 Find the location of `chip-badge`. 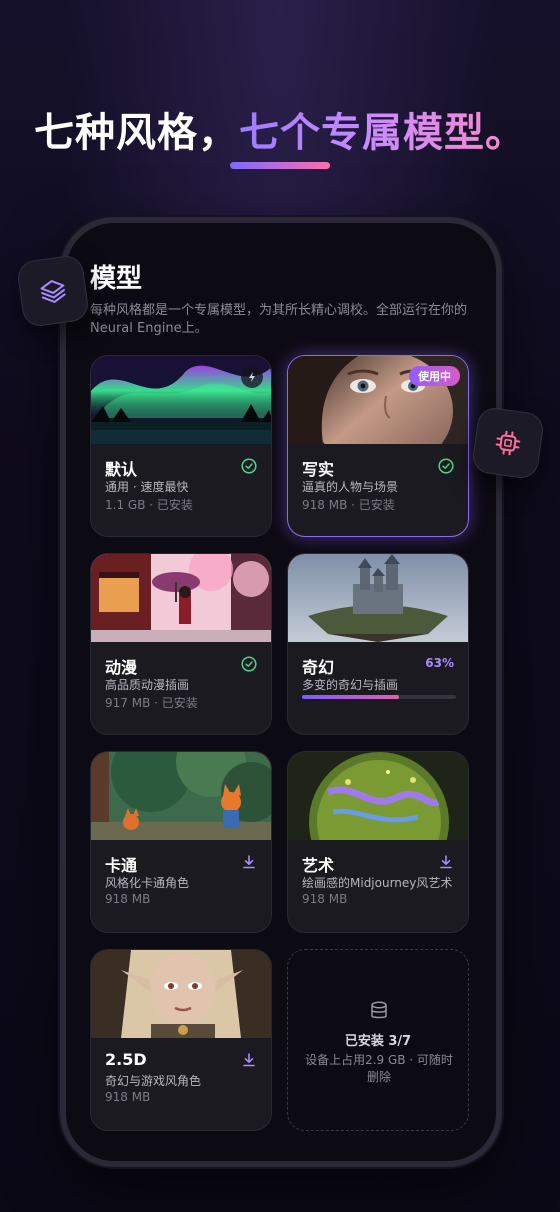

chip-badge is located at coordinates (508, 443).